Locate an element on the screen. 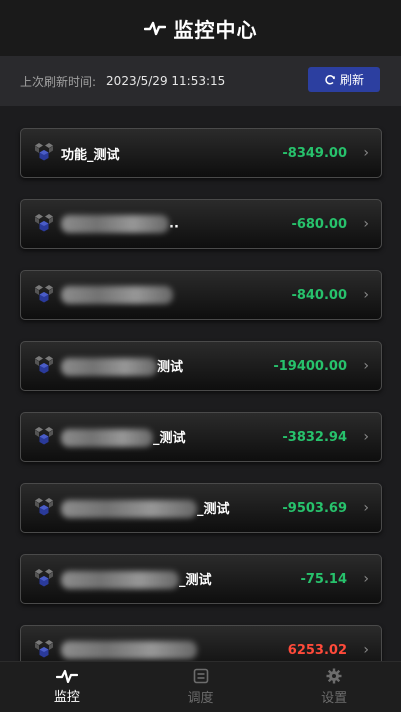  card-name-suffix: .. is located at coordinates (174, 224).